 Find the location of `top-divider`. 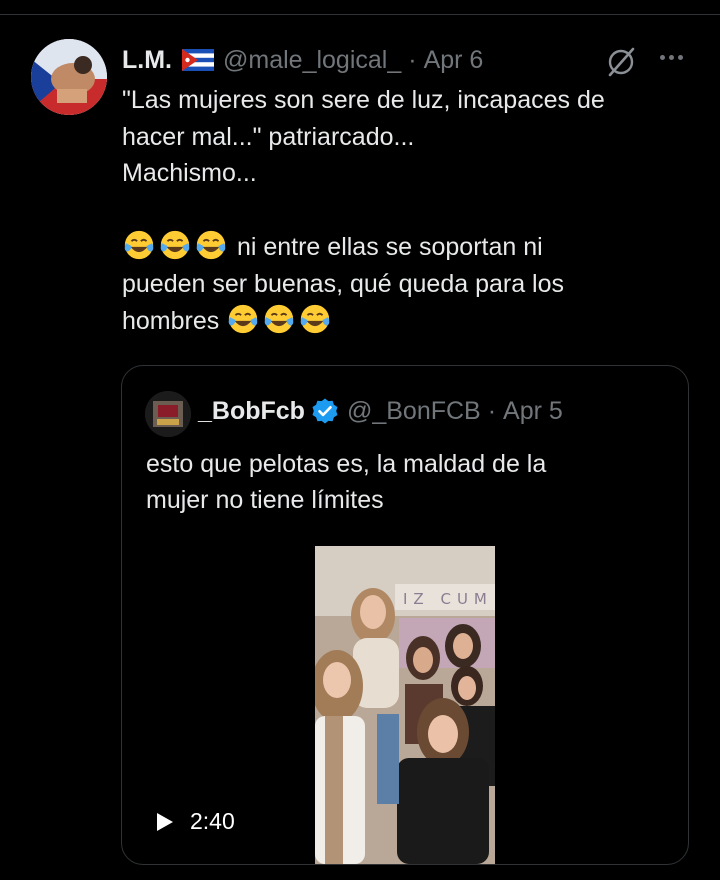

top-divider is located at coordinates (360, 14).